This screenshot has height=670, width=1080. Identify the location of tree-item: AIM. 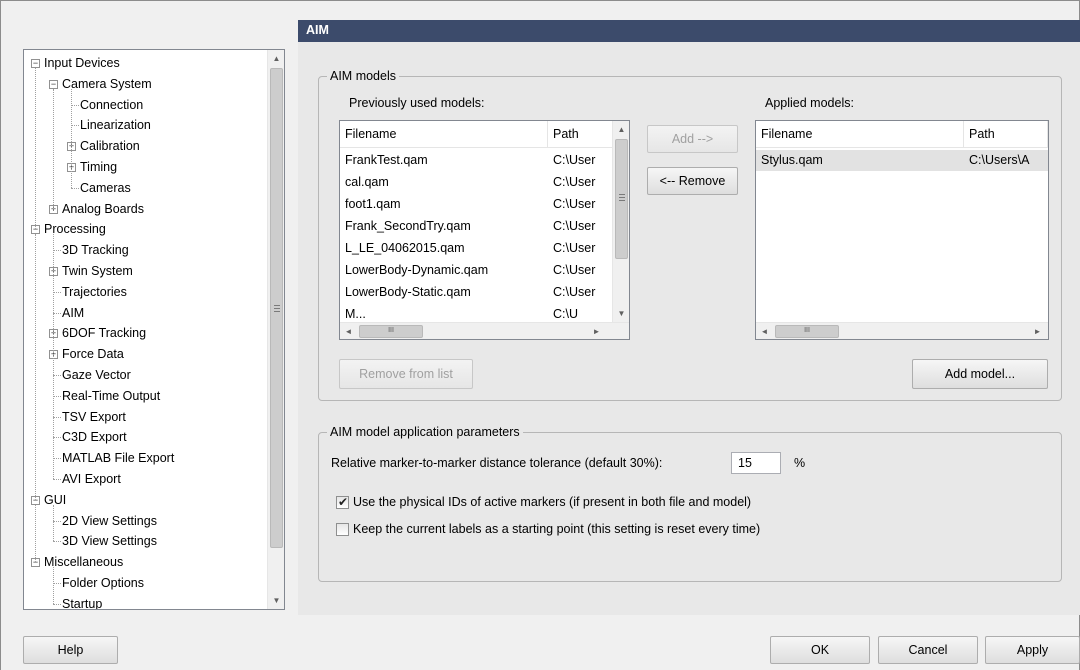
(144, 313).